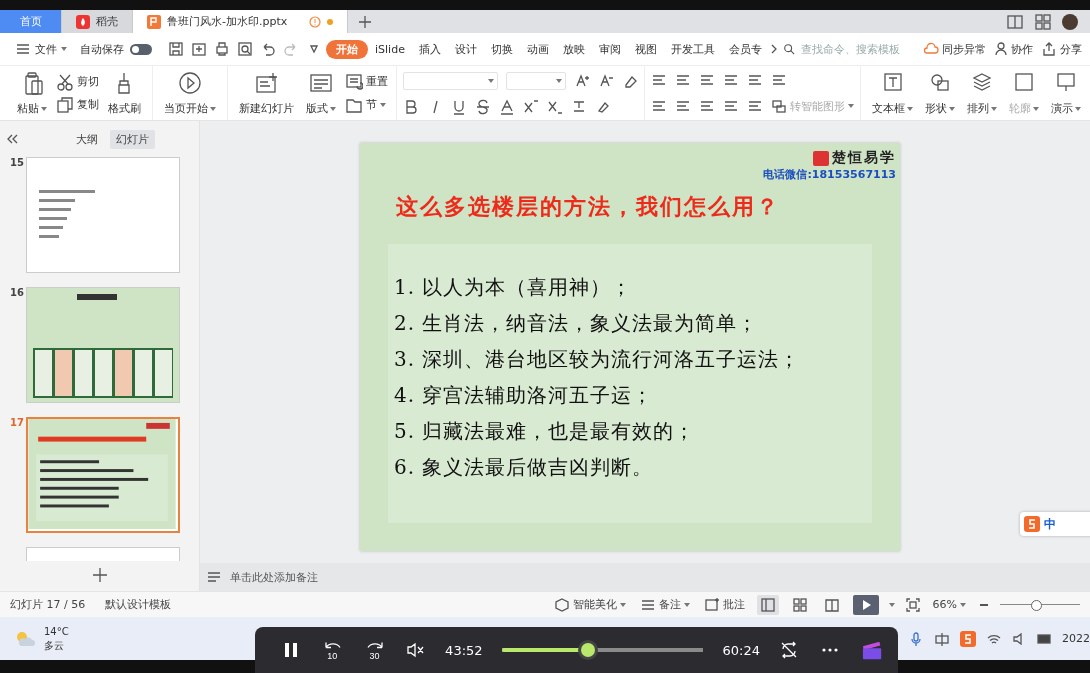 The width and height of the screenshot is (1090, 673). Describe the element at coordinates (16, 423) in the screenshot. I see `slide-number: 17` at that location.